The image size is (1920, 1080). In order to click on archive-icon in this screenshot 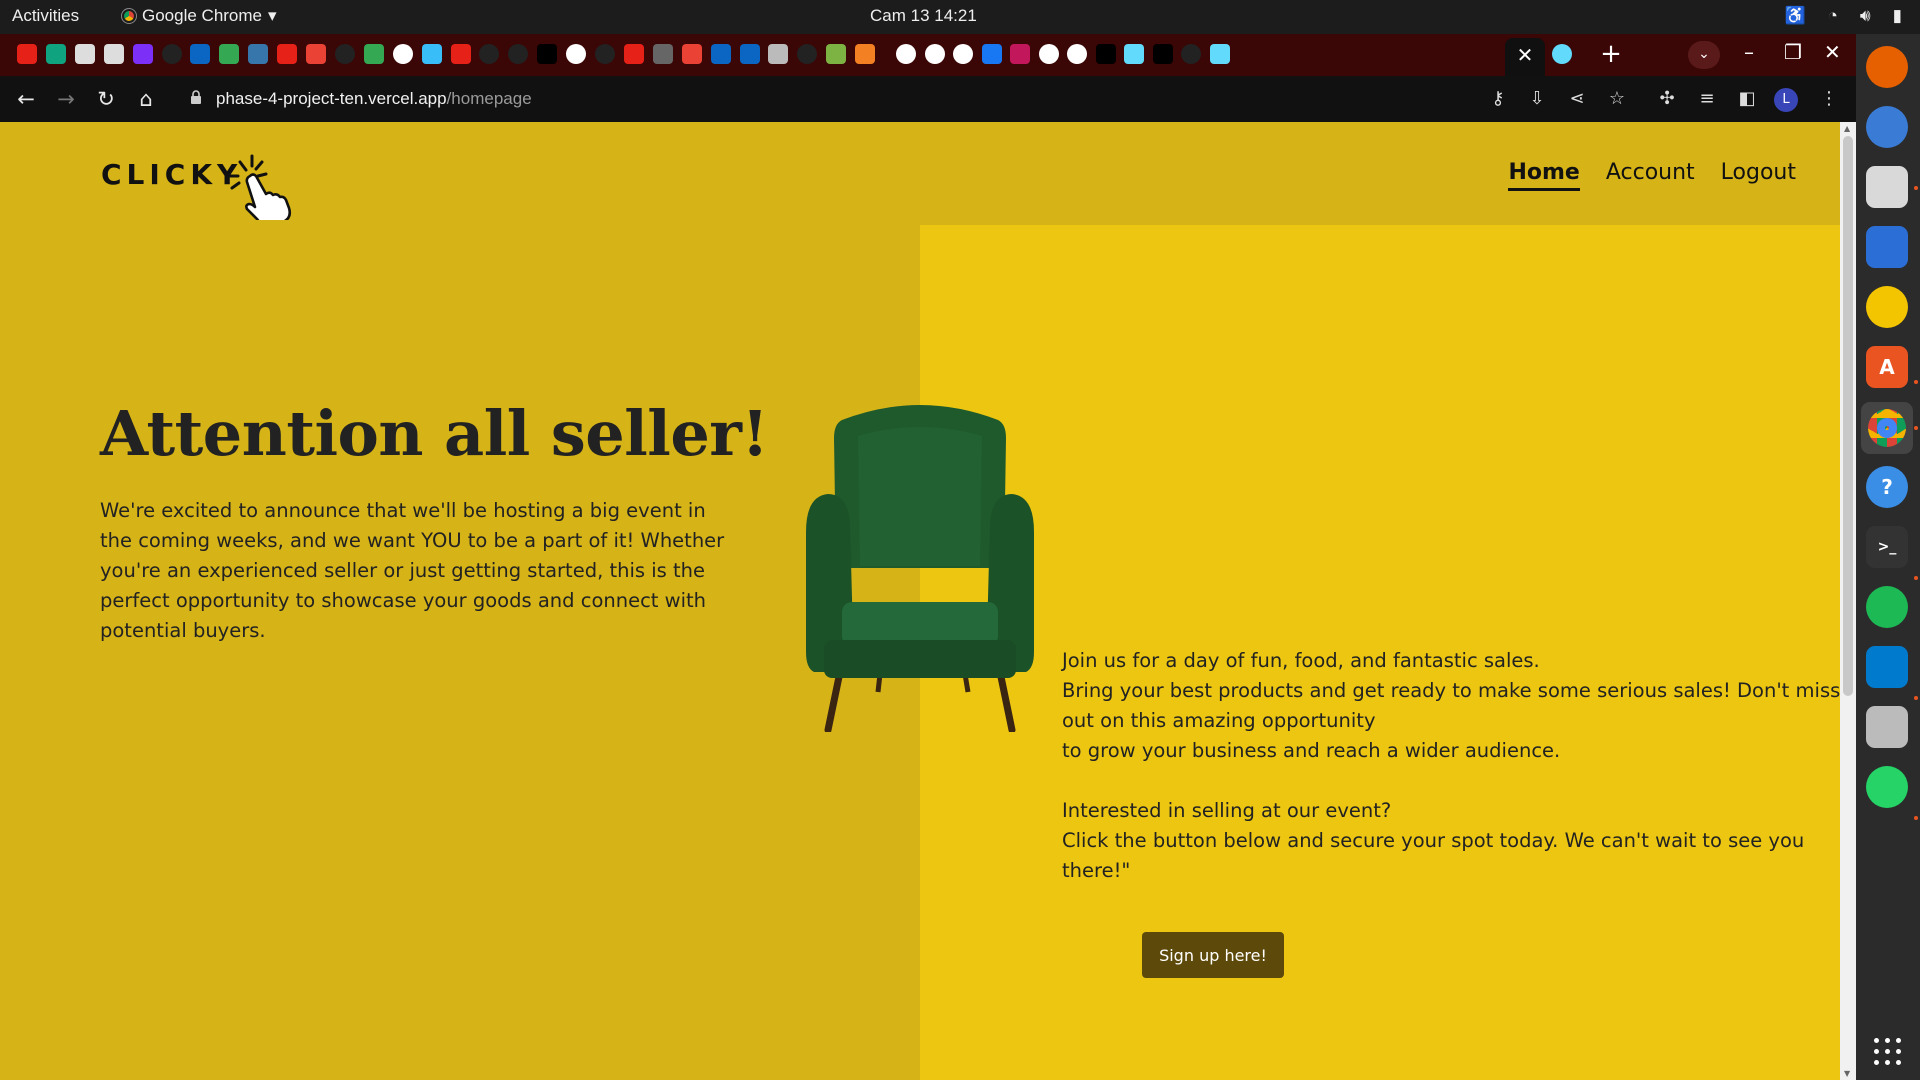, I will do `click(1887, 727)`.